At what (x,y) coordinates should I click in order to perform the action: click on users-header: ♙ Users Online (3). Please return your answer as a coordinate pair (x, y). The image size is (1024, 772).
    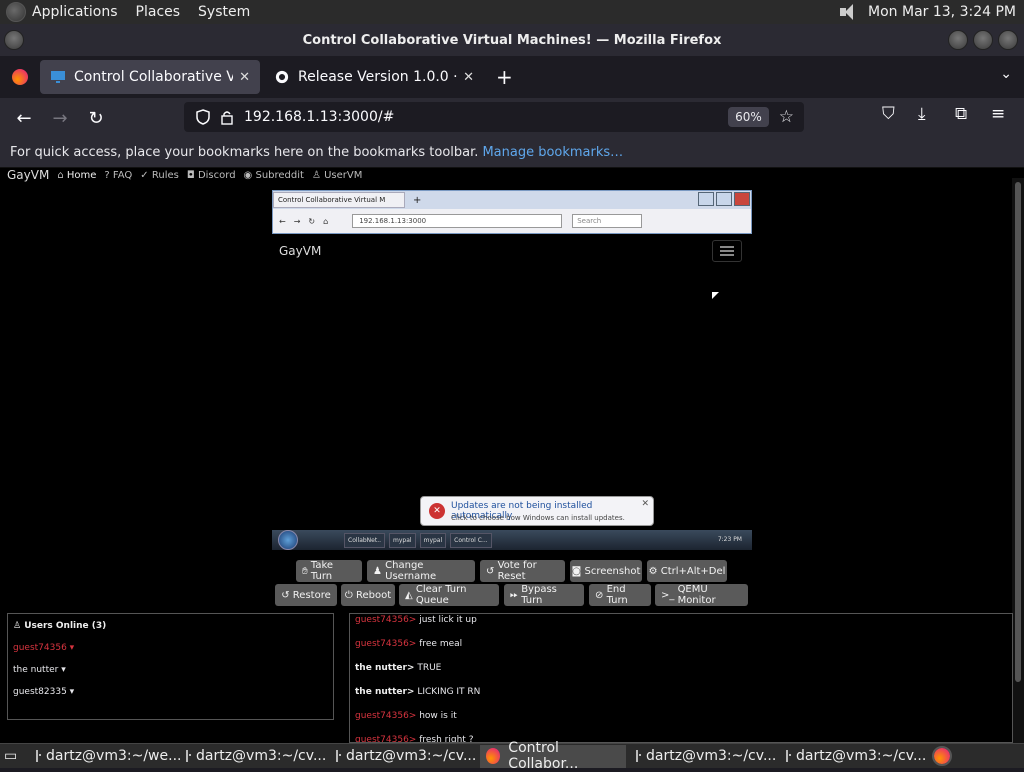
    Looking at the image, I should click on (60, 626).